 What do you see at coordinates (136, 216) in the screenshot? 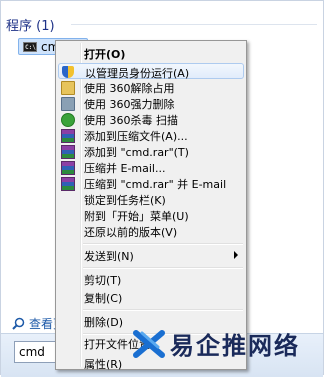
I see `menu-item-label: 附到「开始」菜单(U)` at bounding box center [136, 216].